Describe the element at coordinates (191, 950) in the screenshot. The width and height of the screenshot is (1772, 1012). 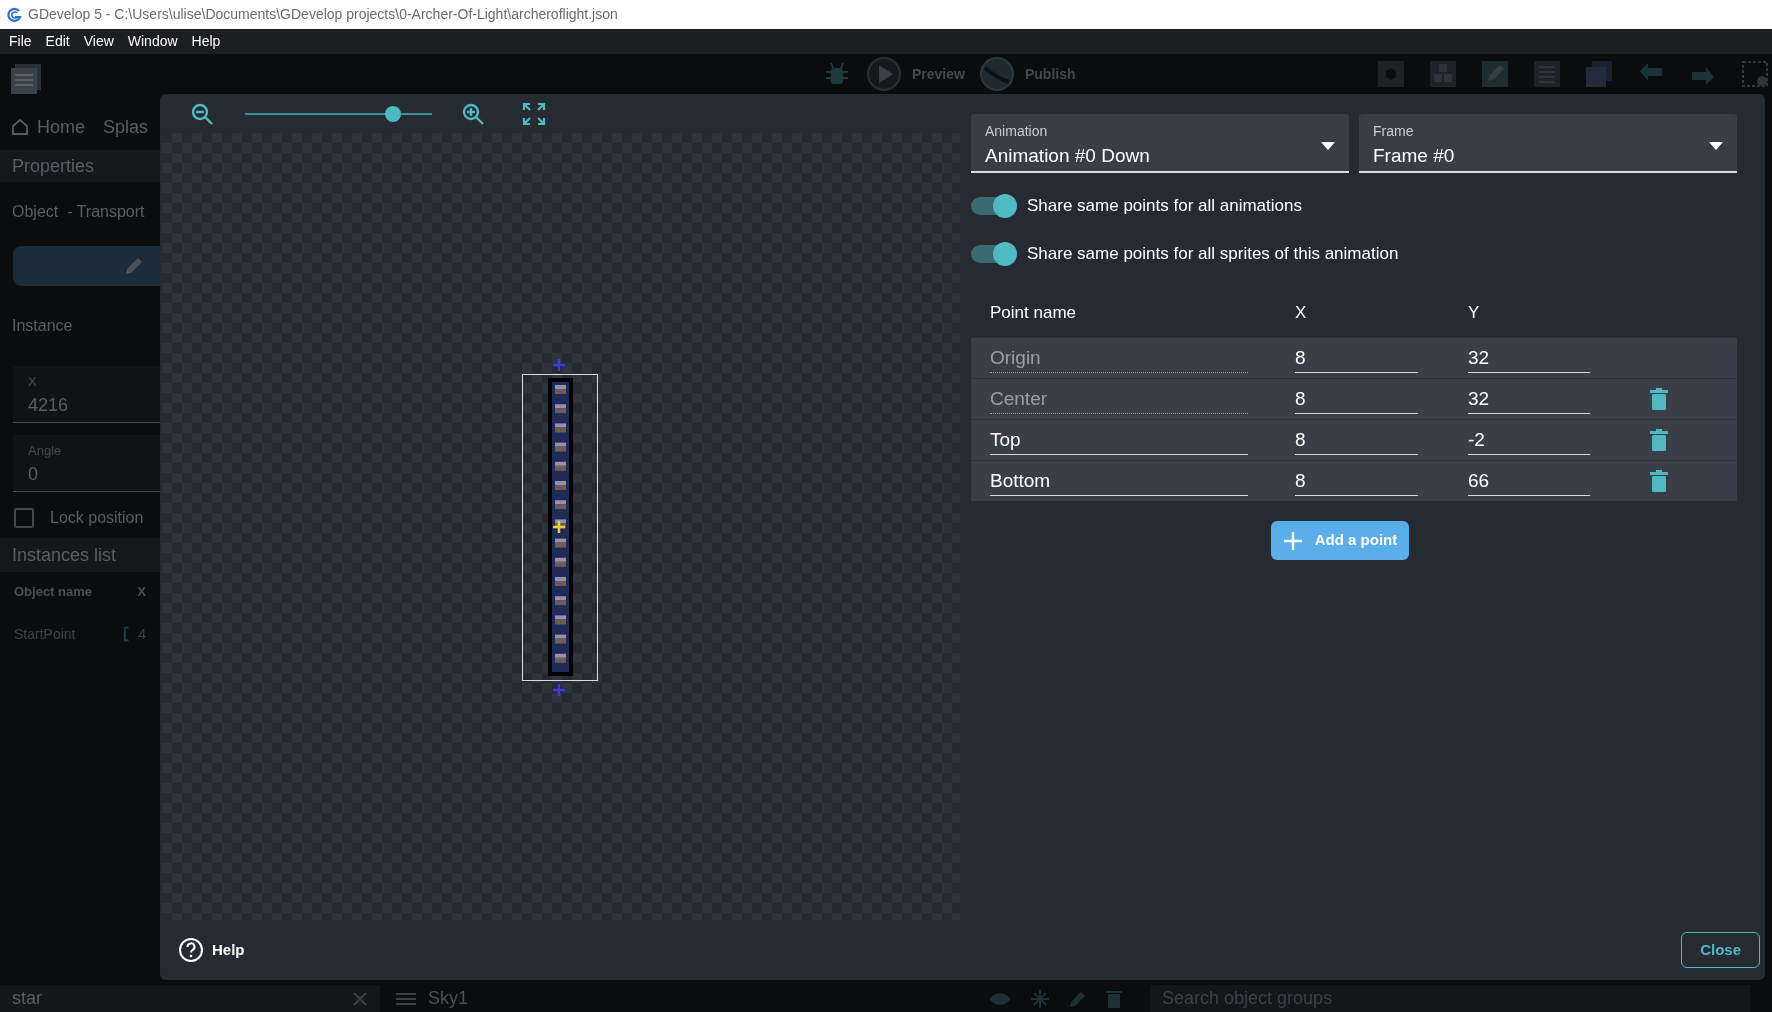
I see `help-icon` at that location.